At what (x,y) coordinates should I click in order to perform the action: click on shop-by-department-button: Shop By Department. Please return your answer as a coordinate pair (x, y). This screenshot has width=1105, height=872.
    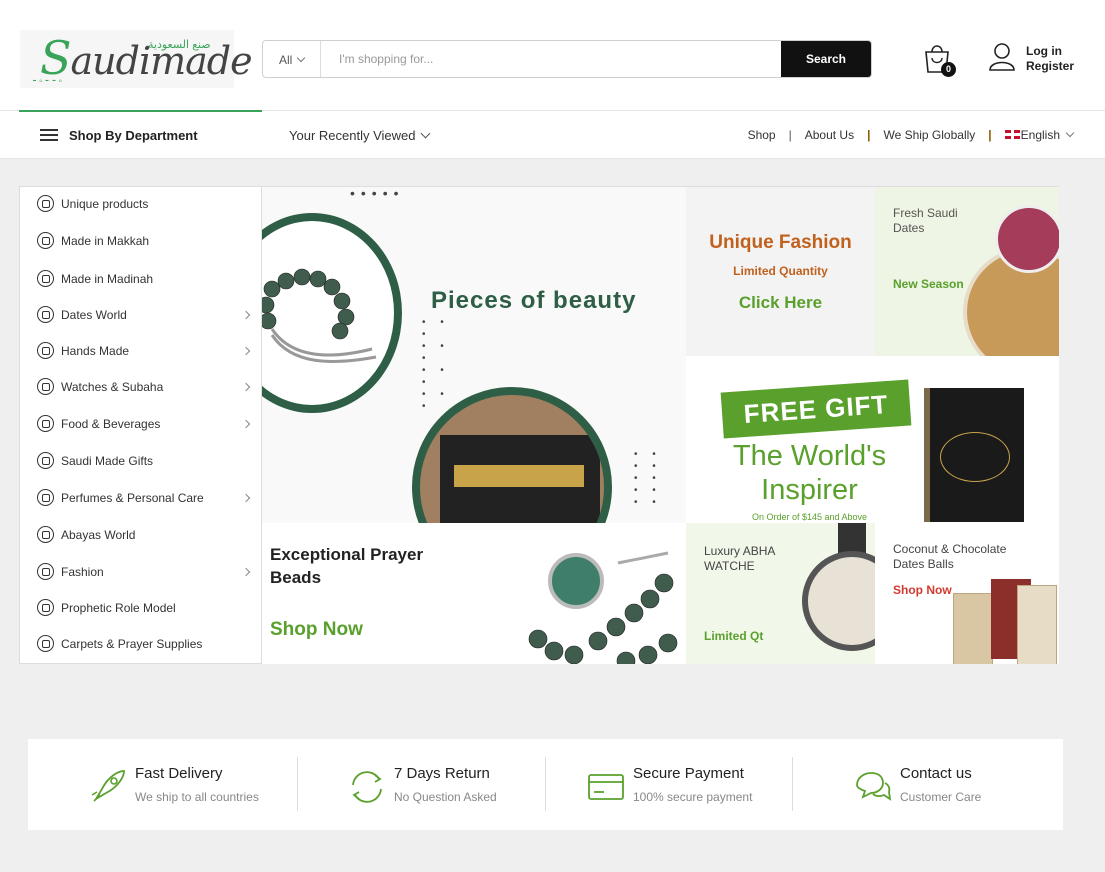
    Looking at the image, I should click on (140, 134).